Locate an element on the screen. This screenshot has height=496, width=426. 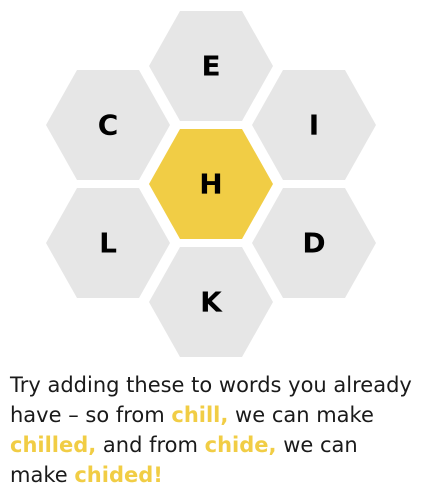
letter-lower-right: D is located at coordinates (313, 243).